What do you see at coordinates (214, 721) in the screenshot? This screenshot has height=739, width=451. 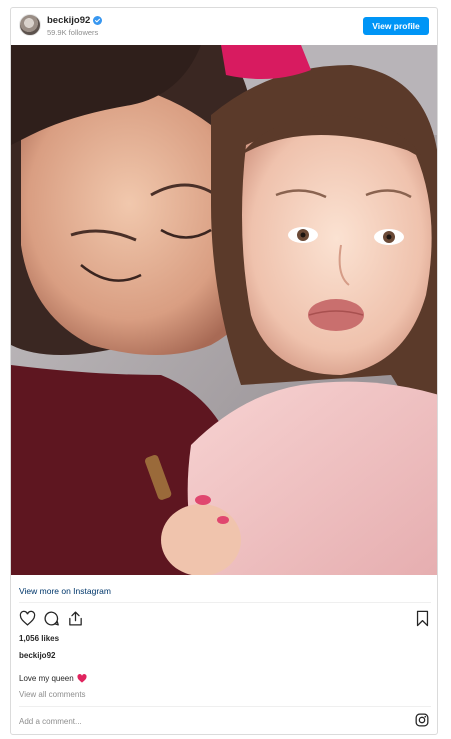 I see `add-comment-input` at bounding box center [214, 721].